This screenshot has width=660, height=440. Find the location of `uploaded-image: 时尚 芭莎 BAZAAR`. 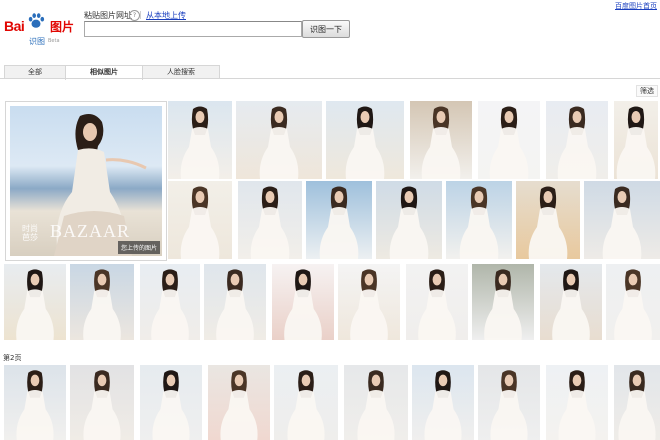

uploaded-image: 时尚 芭莎 BAZAAR is located at coordinates (86, 181).